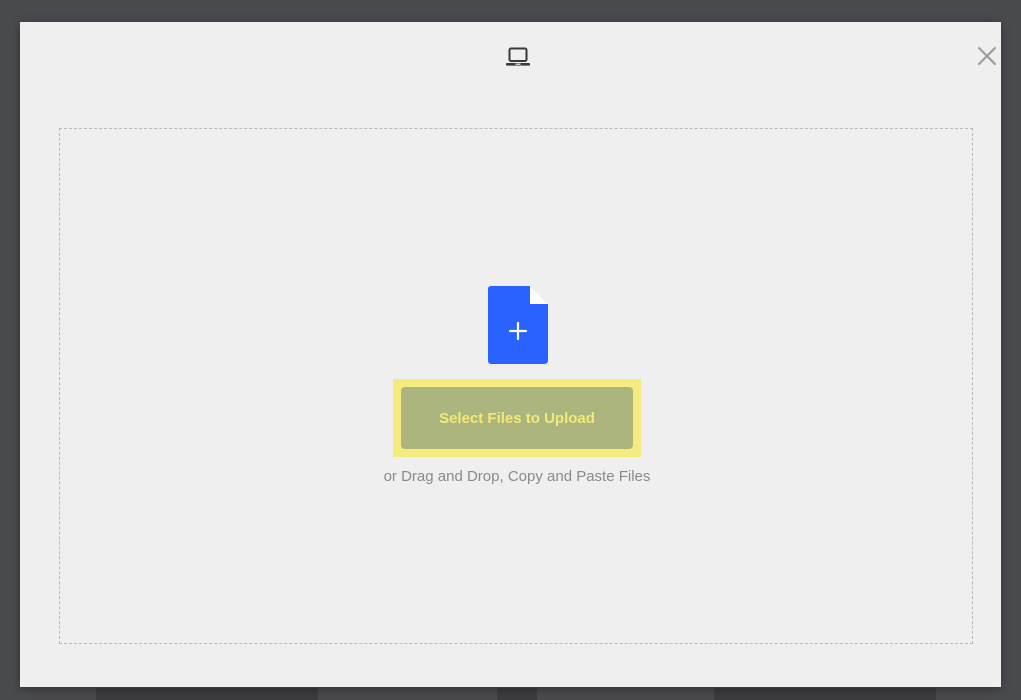  I want to click on select-files-button: Select Files to Upload, so click(517, 418).